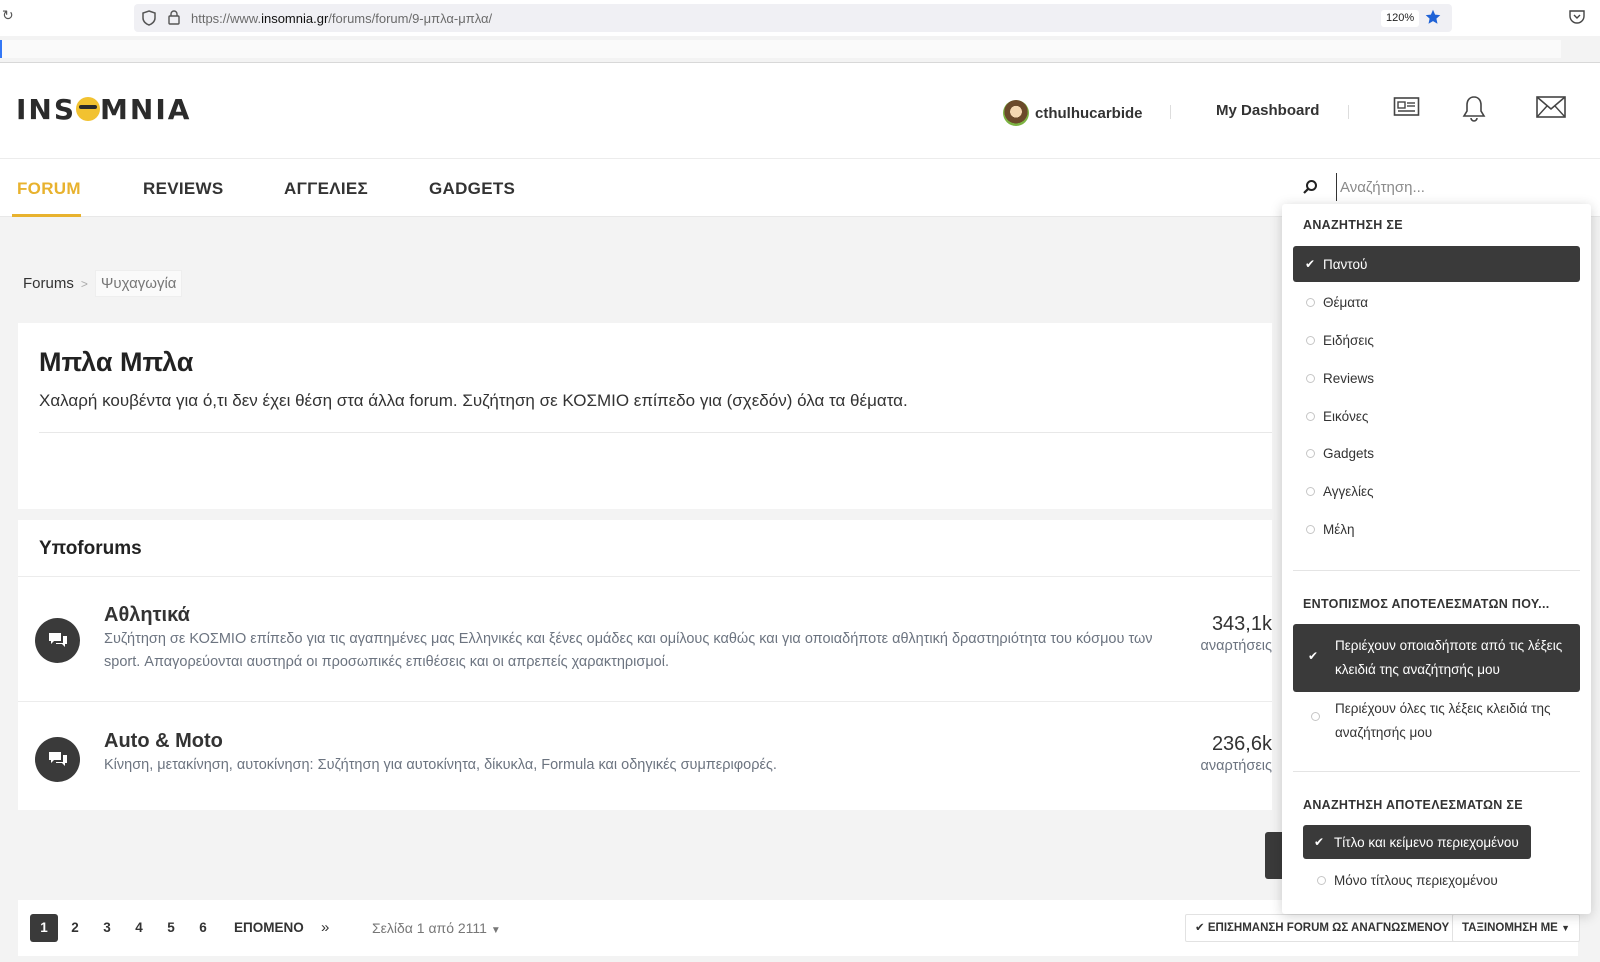  What do you see at coordinates (88, 109) in the screenshot?
I see `logo-mascot-icon` at bounding box center [88, 109].